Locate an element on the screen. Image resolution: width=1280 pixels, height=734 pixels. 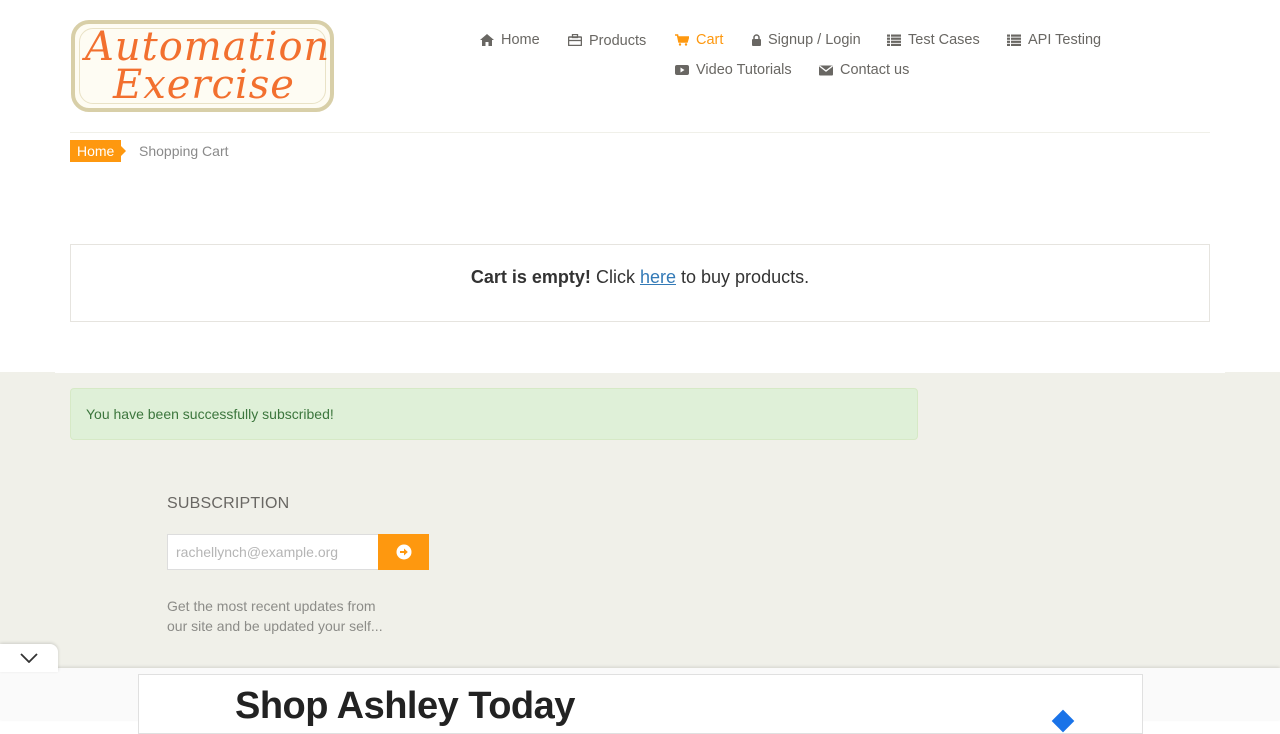
ad-choice-icon is located at coordinates (1063, 721).